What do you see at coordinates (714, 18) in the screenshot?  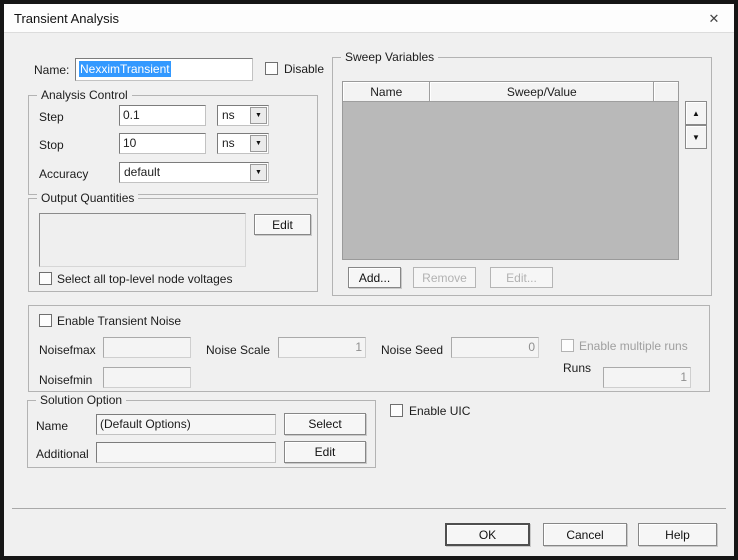 I see `close-icon: ✕` at bounding box center [714, 18].